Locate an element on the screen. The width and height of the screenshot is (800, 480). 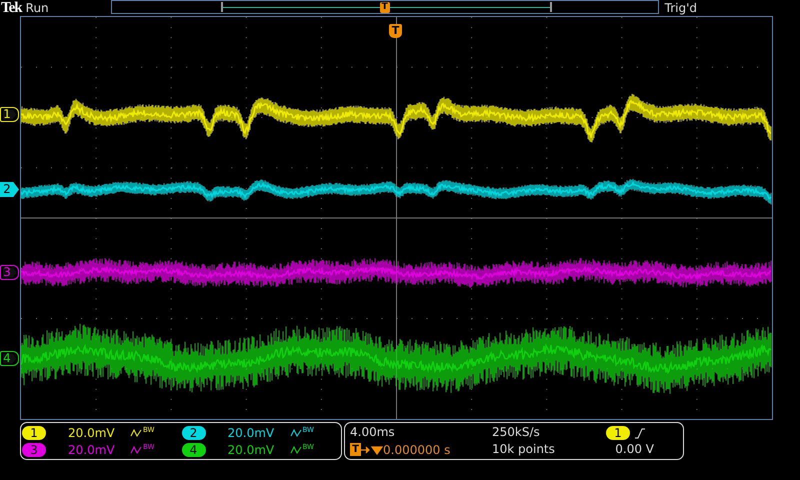
sample-rate: 250kS/s is located at coordinates (516, 432).